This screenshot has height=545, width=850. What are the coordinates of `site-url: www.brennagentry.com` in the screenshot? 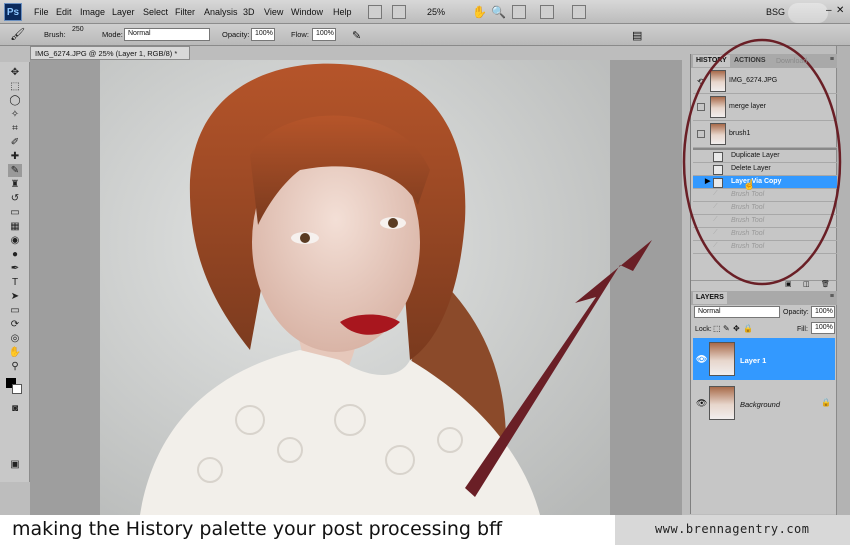 It's located at (732, 529).